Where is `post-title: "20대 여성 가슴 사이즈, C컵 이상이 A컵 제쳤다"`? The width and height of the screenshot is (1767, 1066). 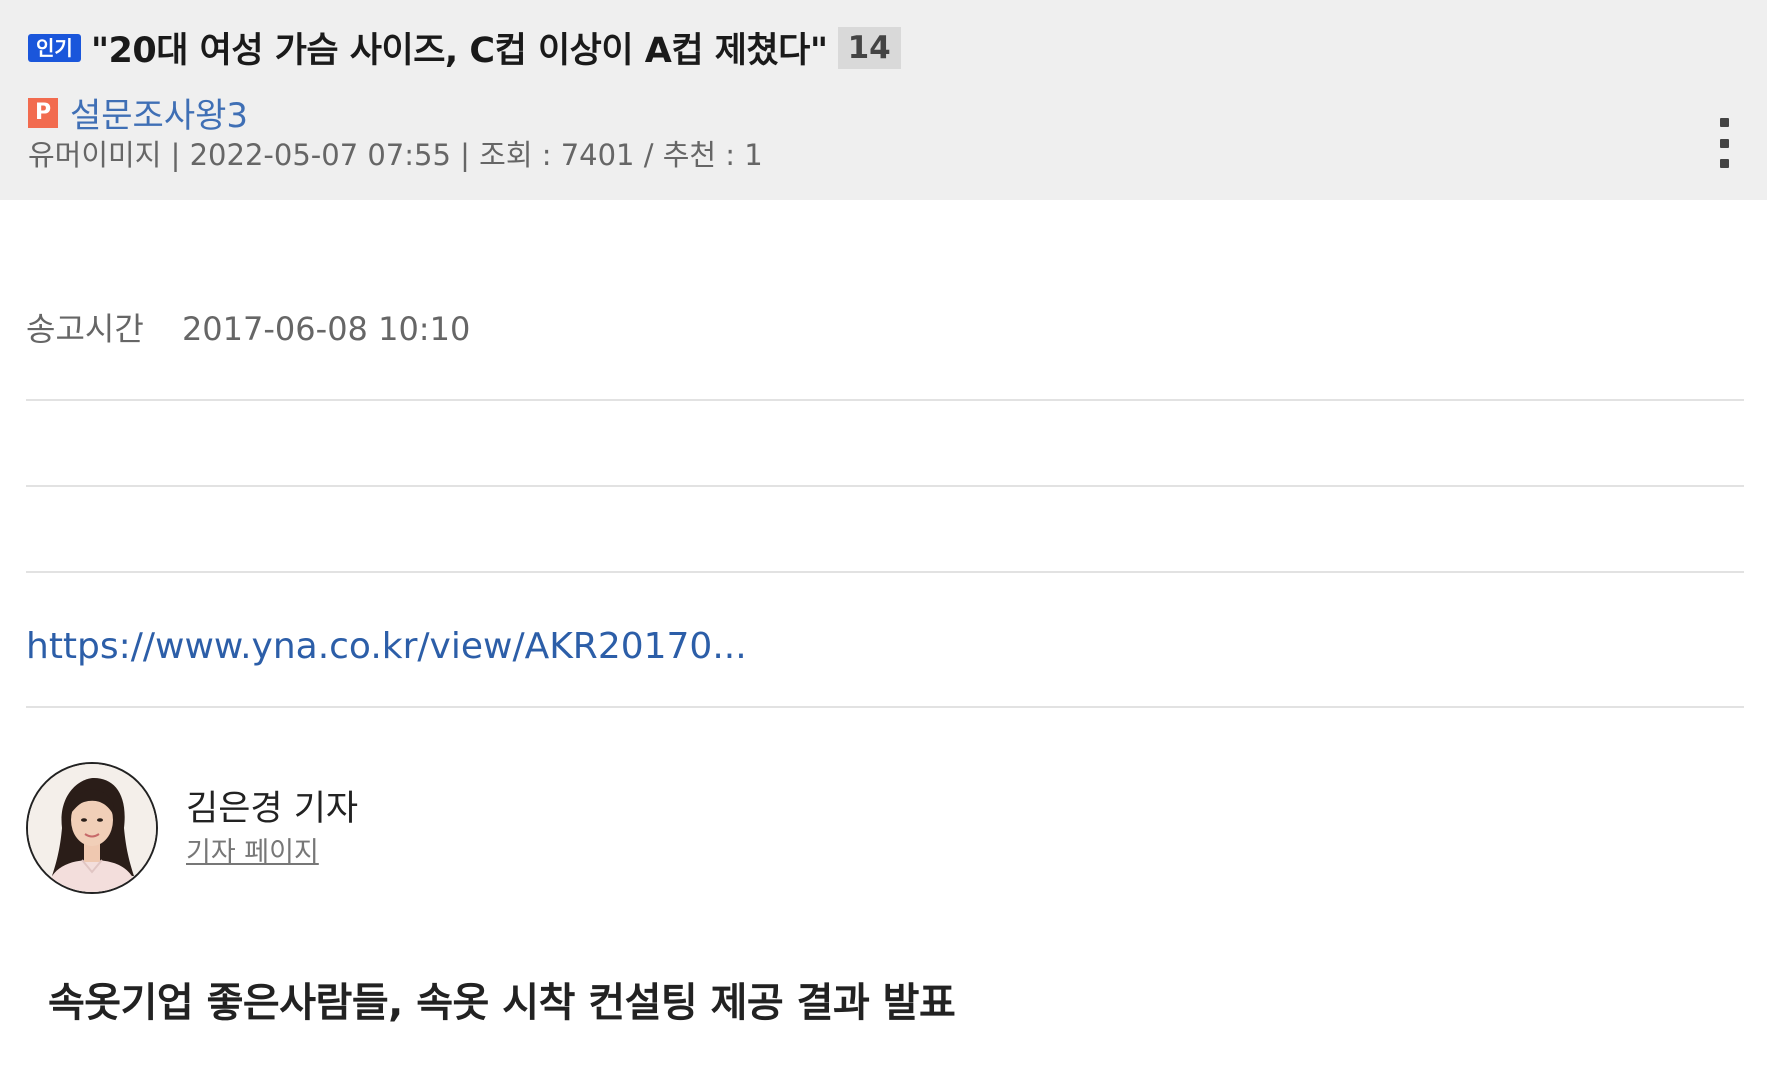
post-title: "20대 여성 가슴 사이즈, C컵 이상이 A컵 제쳤다" is located at coordinates (459, 51).